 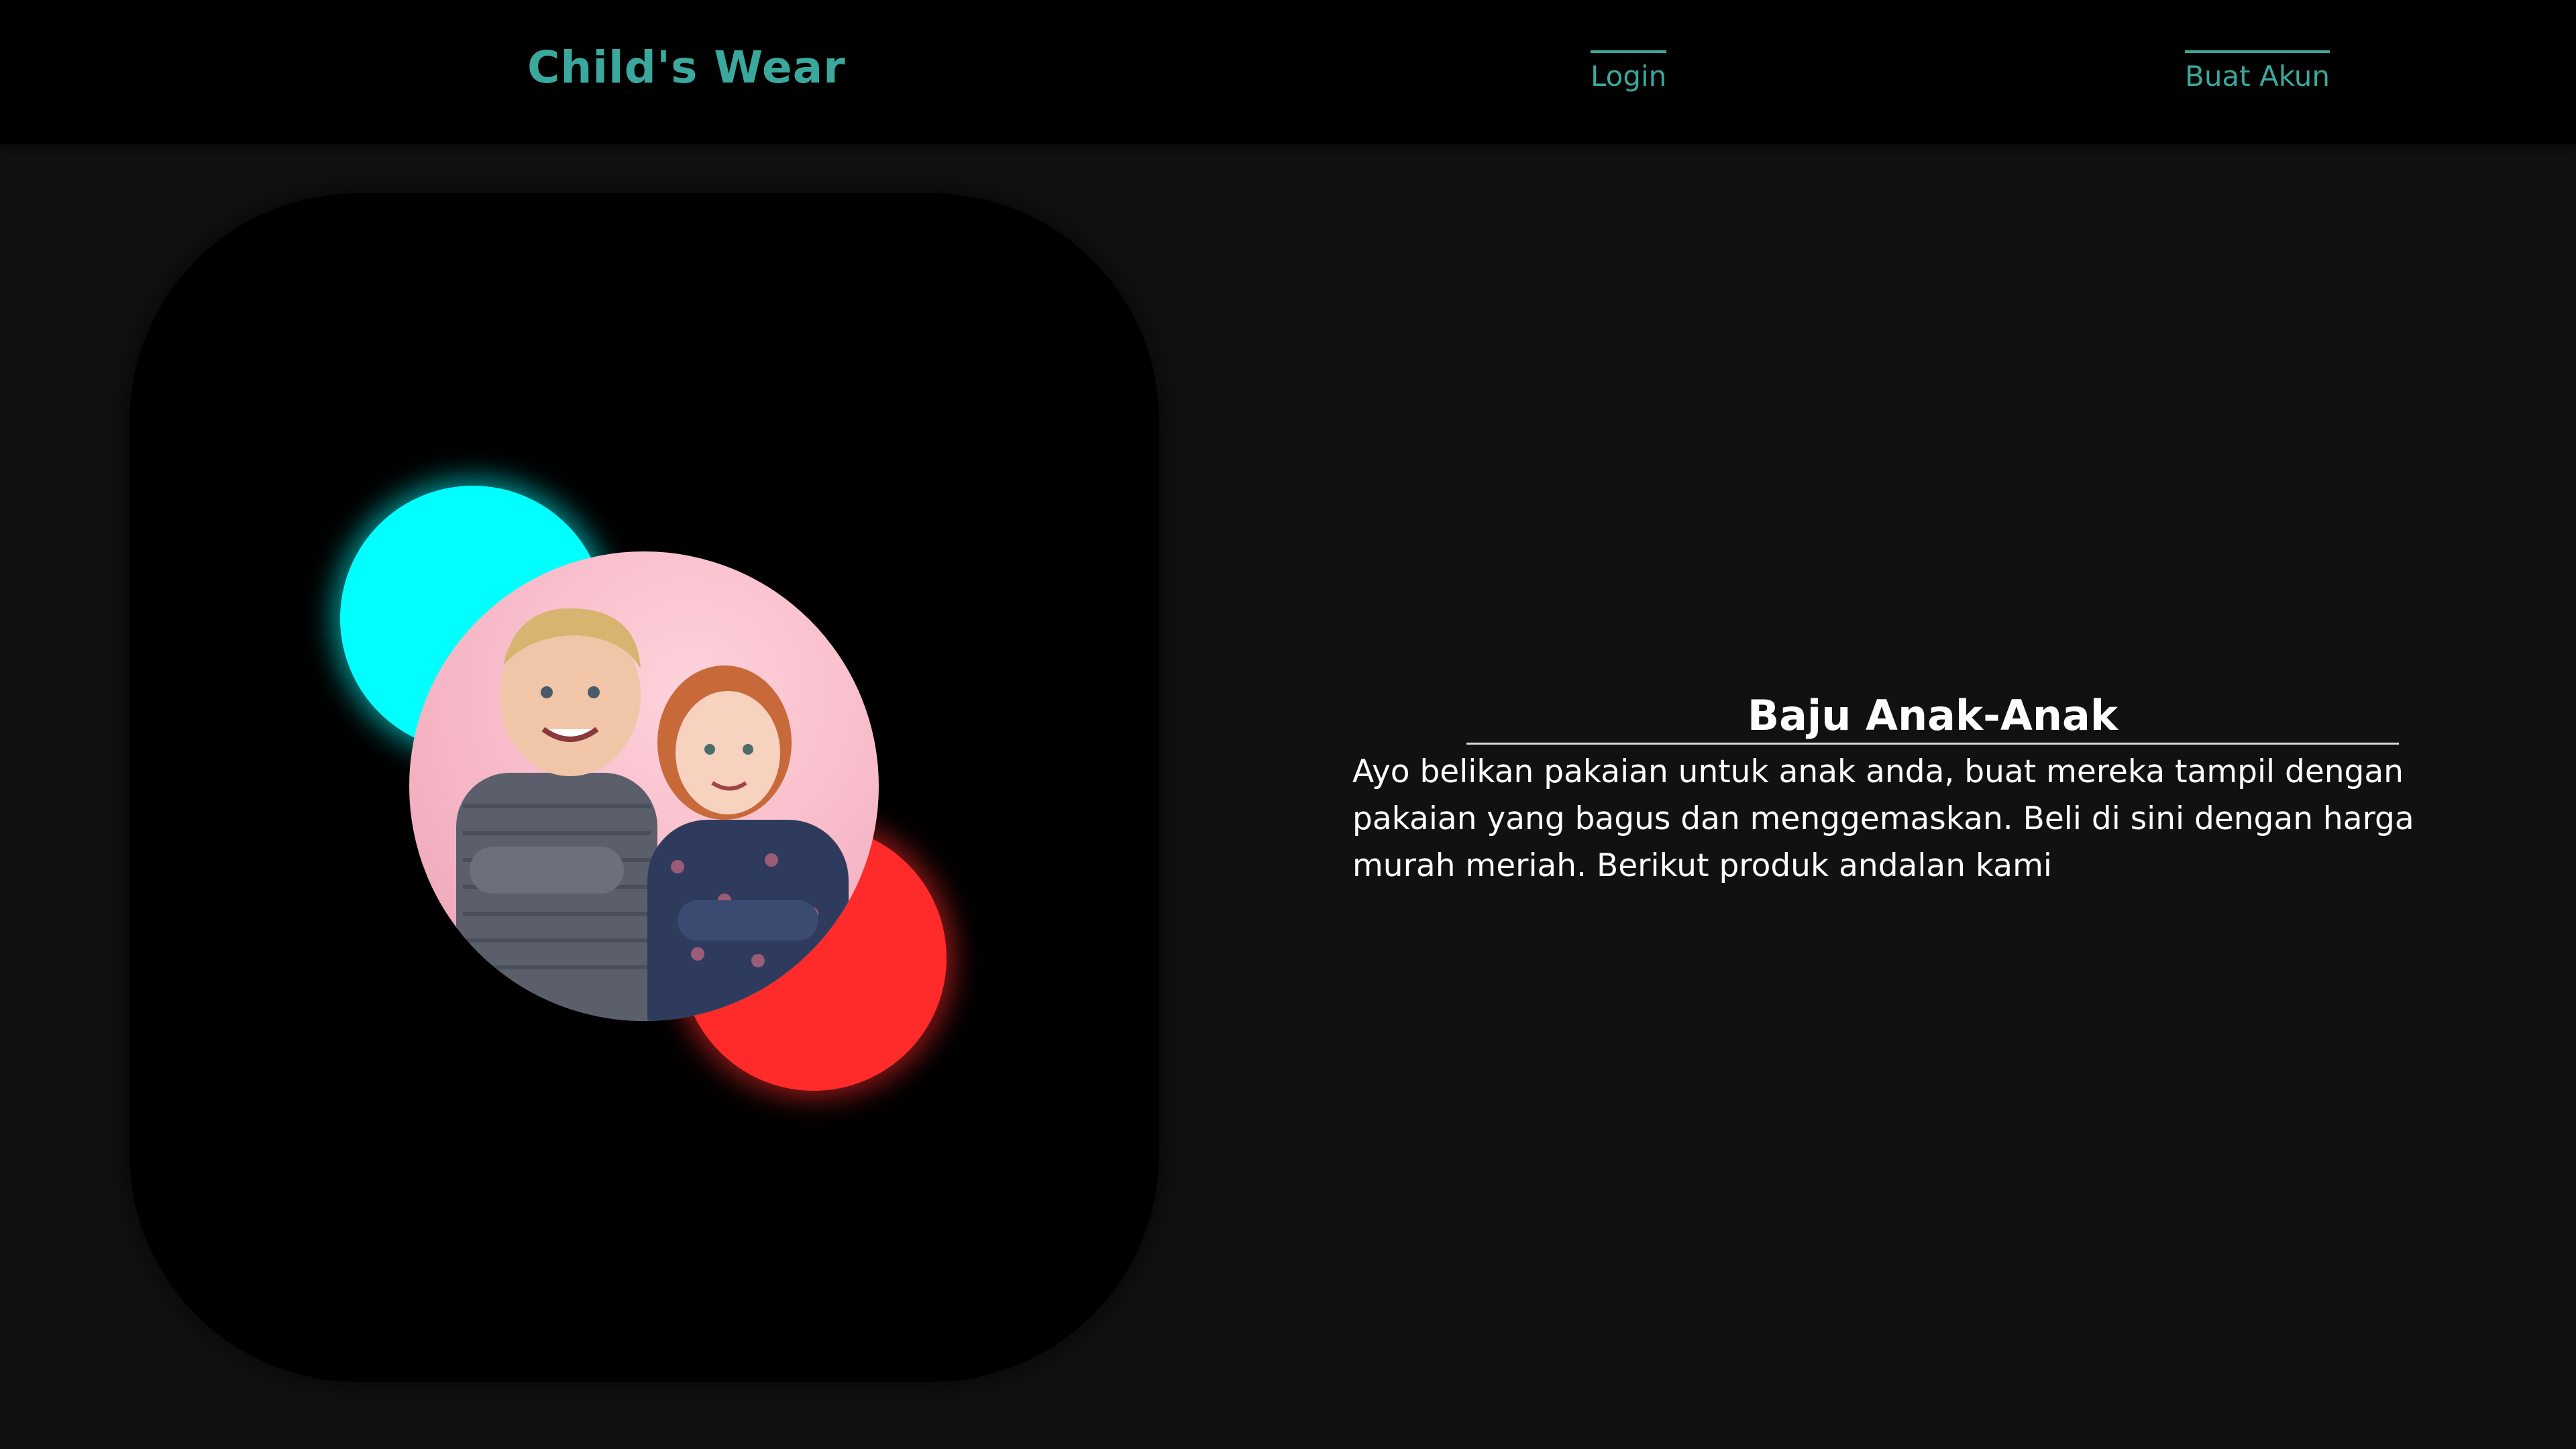 What do you see at coordinates (1932, 718) in the screenshot?
I see `page-title: Baju Anak-Anak` at bounding box center [1932, 718].